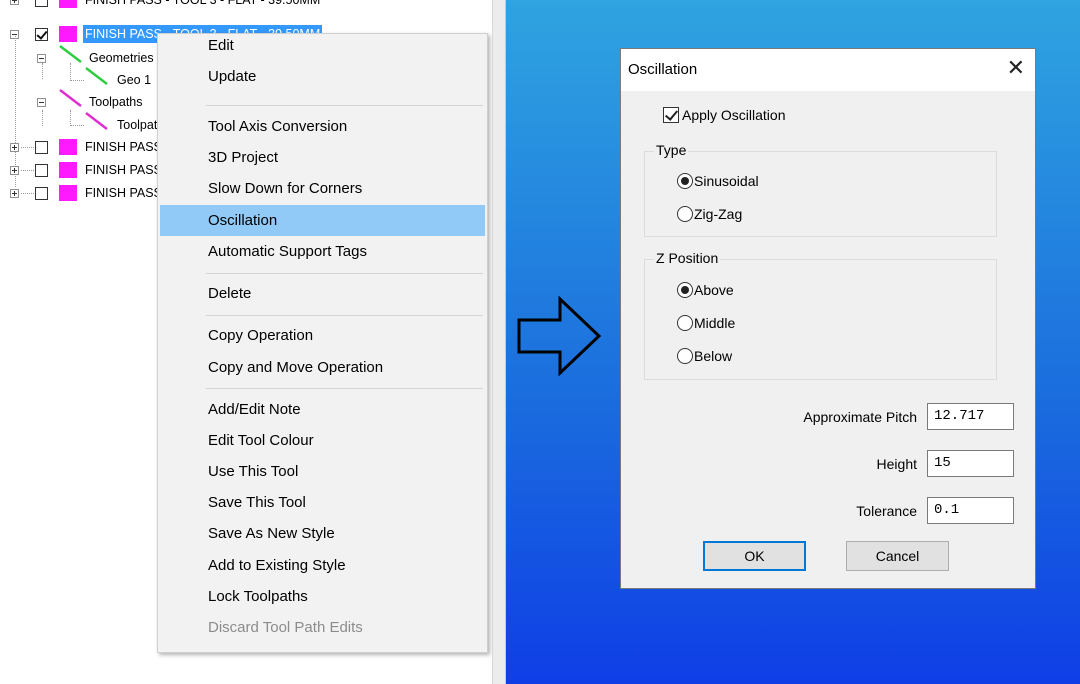 The width and height of the screenshot is (1080, 684). What do you see at coordinates (322, 188) in the screenshot?
I see `menu-item-slow-down-for-corners: Slow Down for Corners` at bounding box center [322, 188].